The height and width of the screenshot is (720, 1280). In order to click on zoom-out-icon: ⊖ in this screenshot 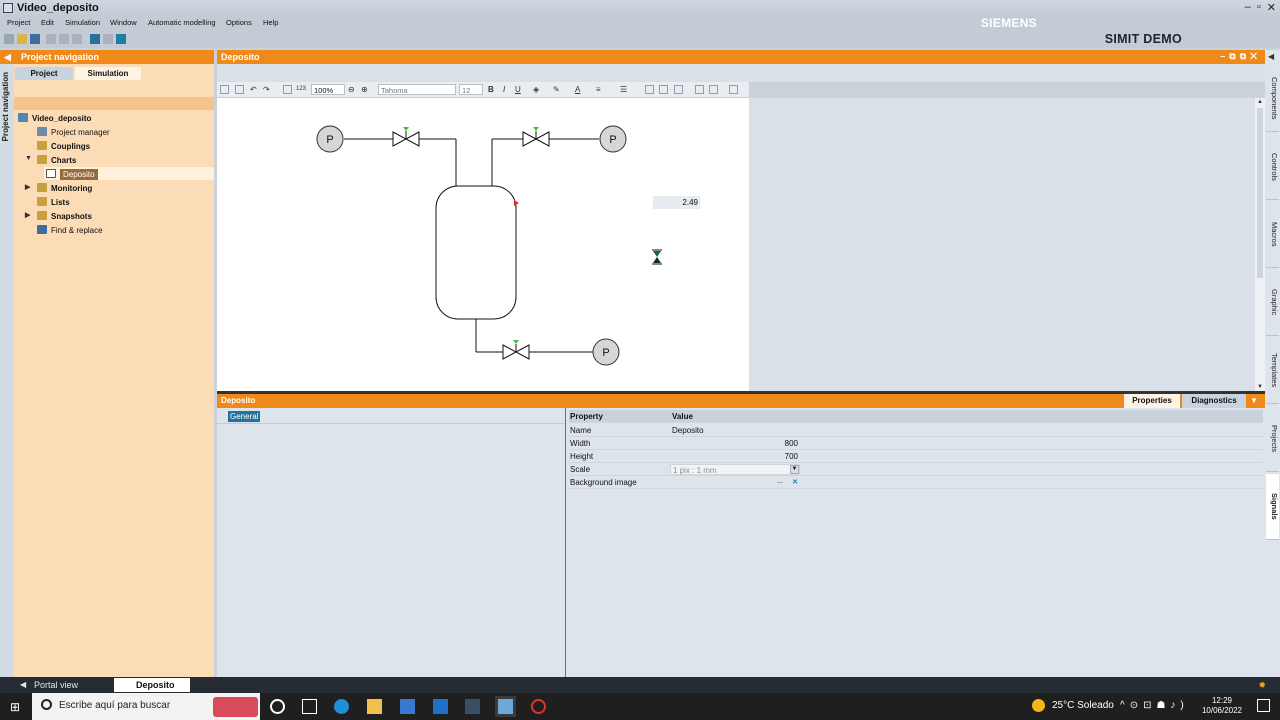, I will do `click(351, 89)`.